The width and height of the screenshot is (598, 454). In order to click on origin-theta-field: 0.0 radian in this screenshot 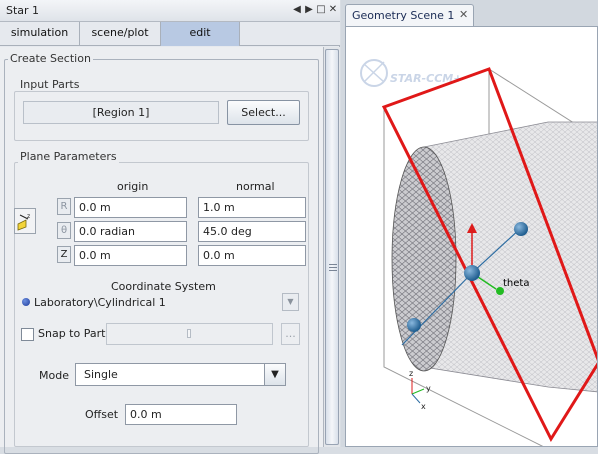, I will do `click(130, 231)`.